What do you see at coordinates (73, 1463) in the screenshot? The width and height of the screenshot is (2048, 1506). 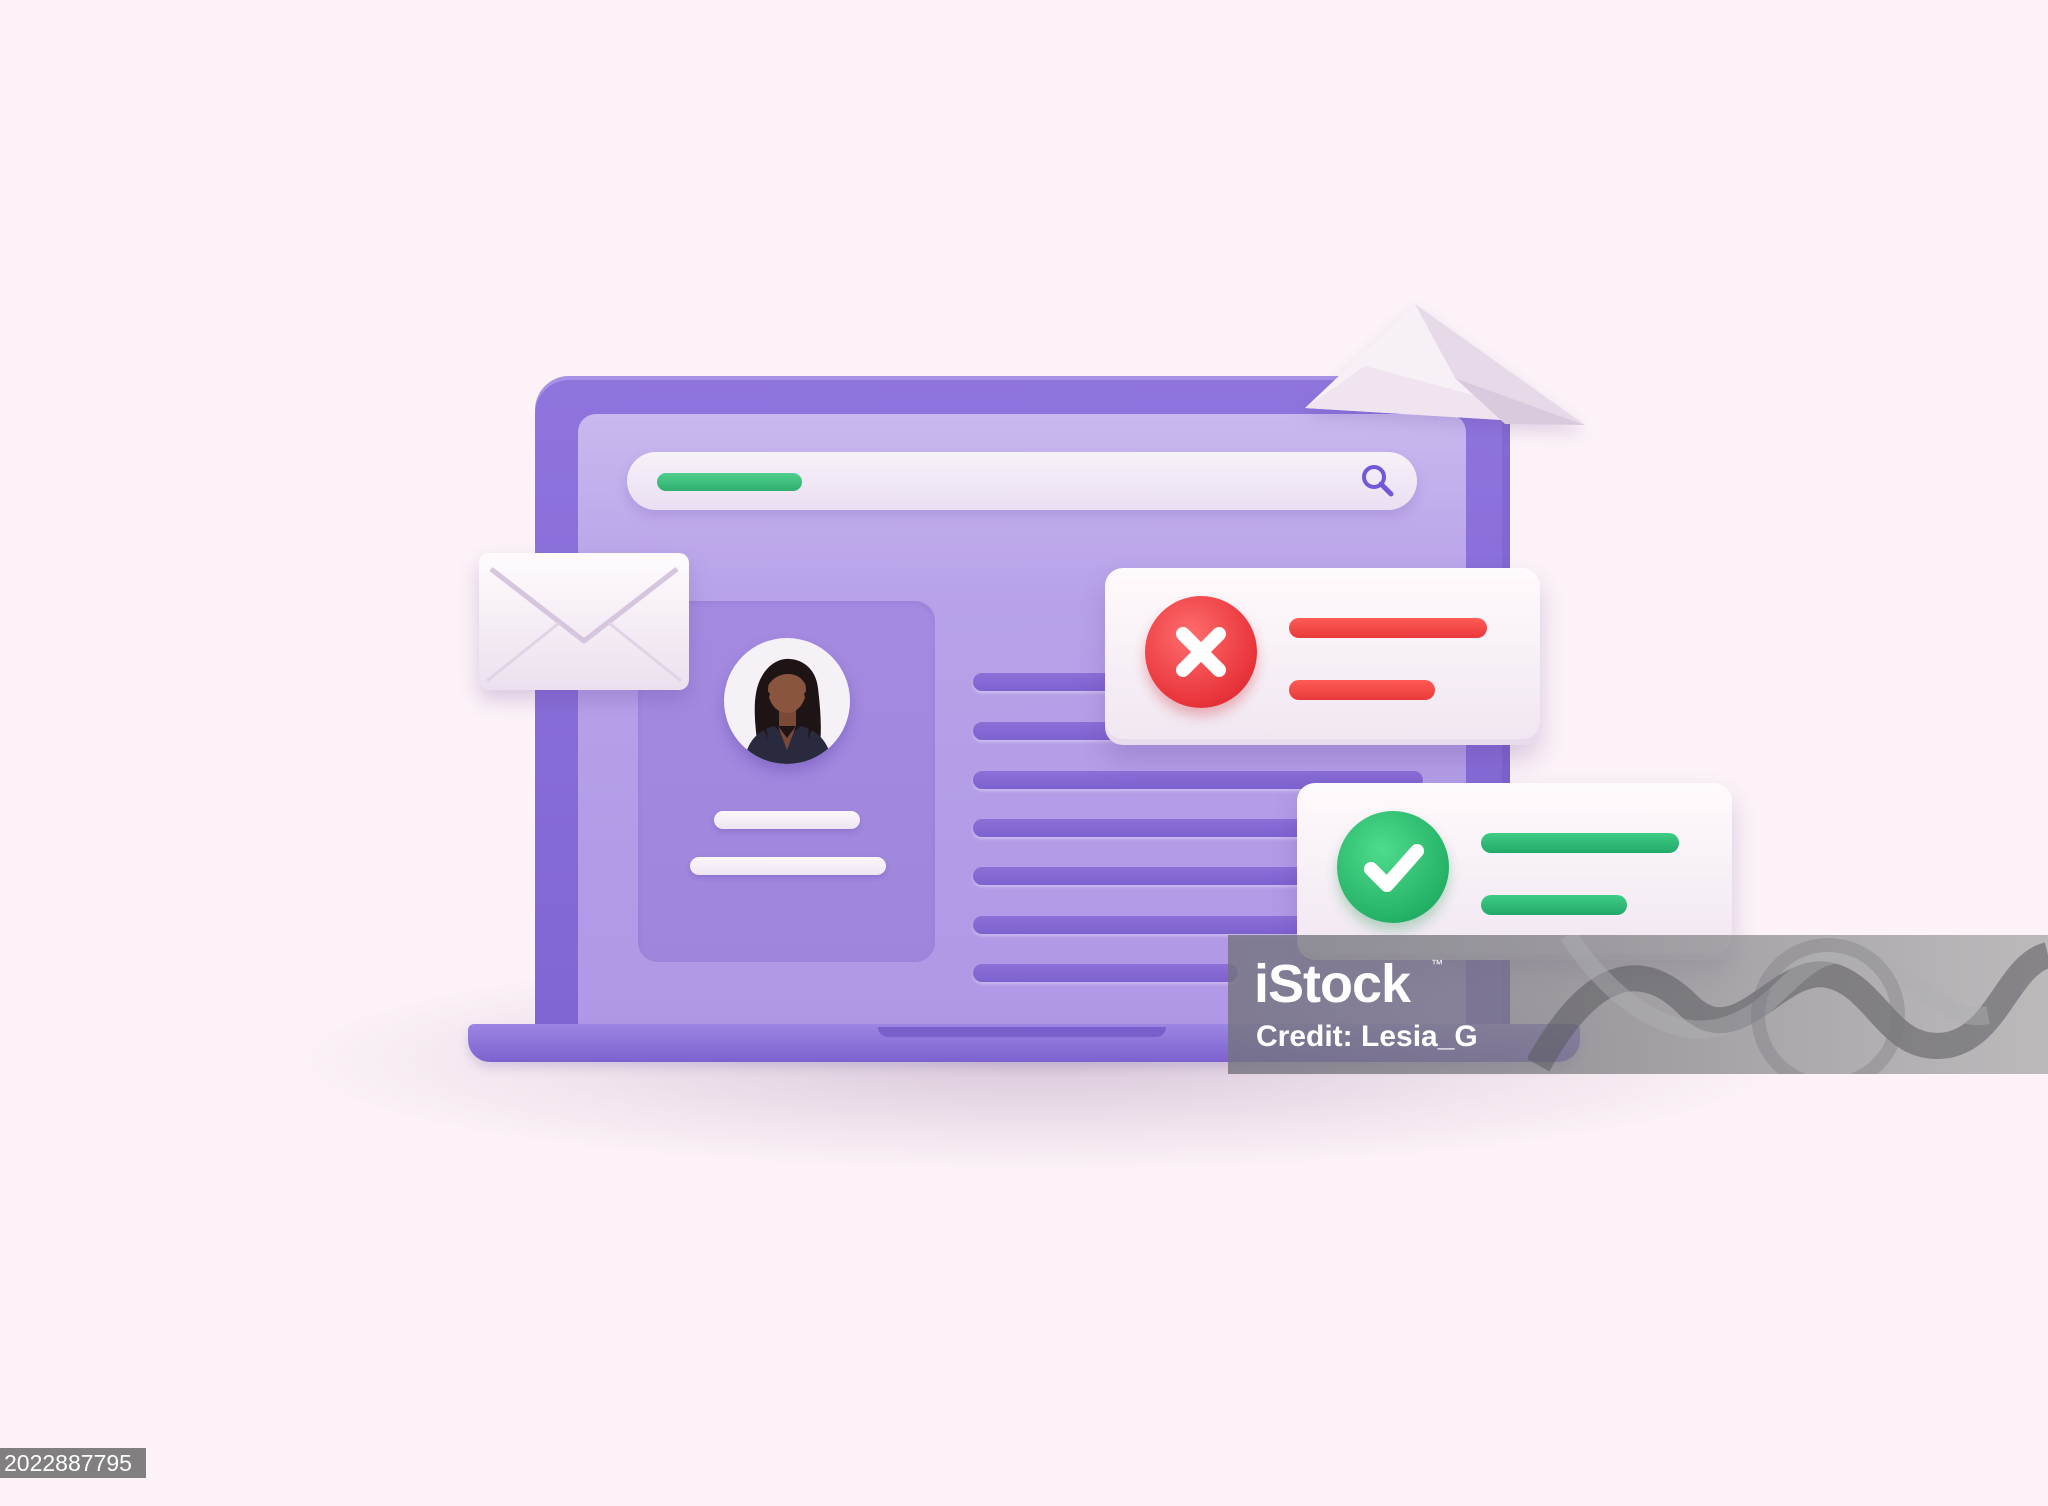 I see `image-id-label: 2022887795` at bounding box center [73, 1463].